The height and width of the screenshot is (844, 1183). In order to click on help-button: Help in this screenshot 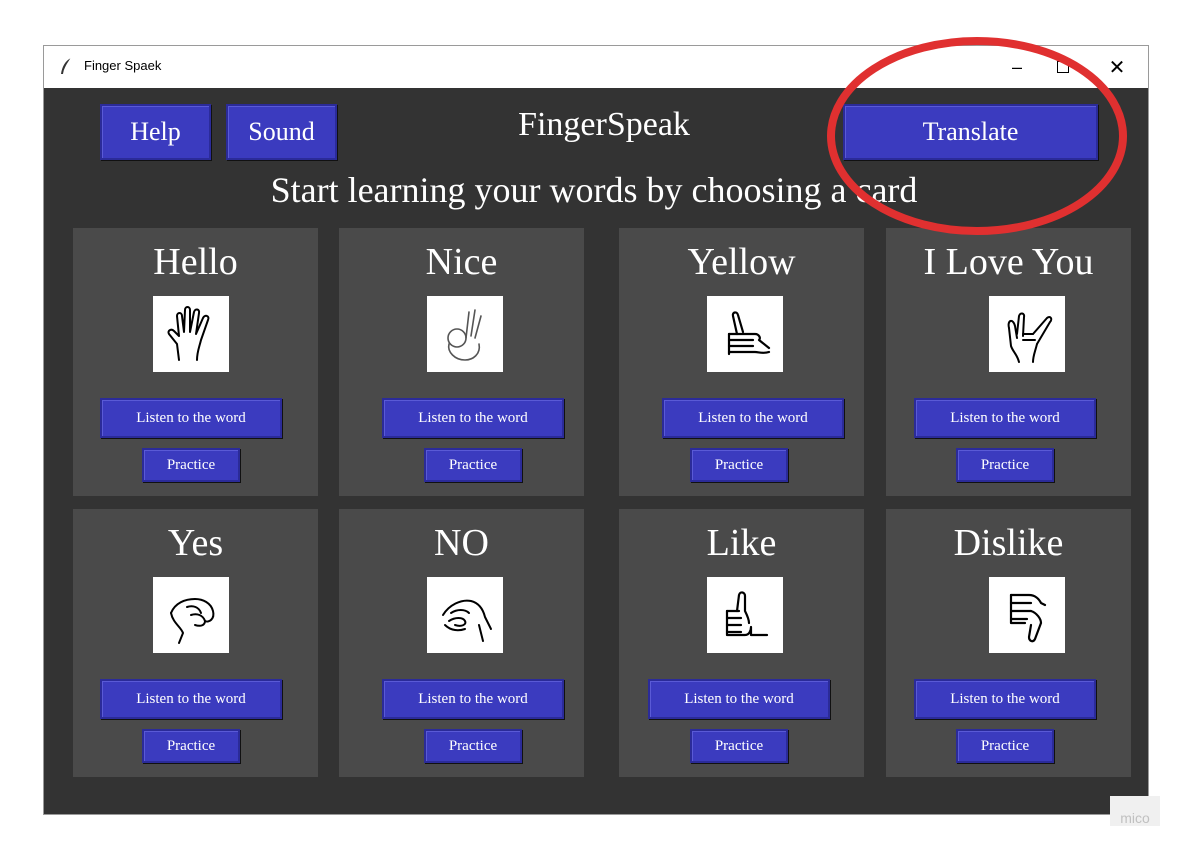, I will do `click(155, 132)`.